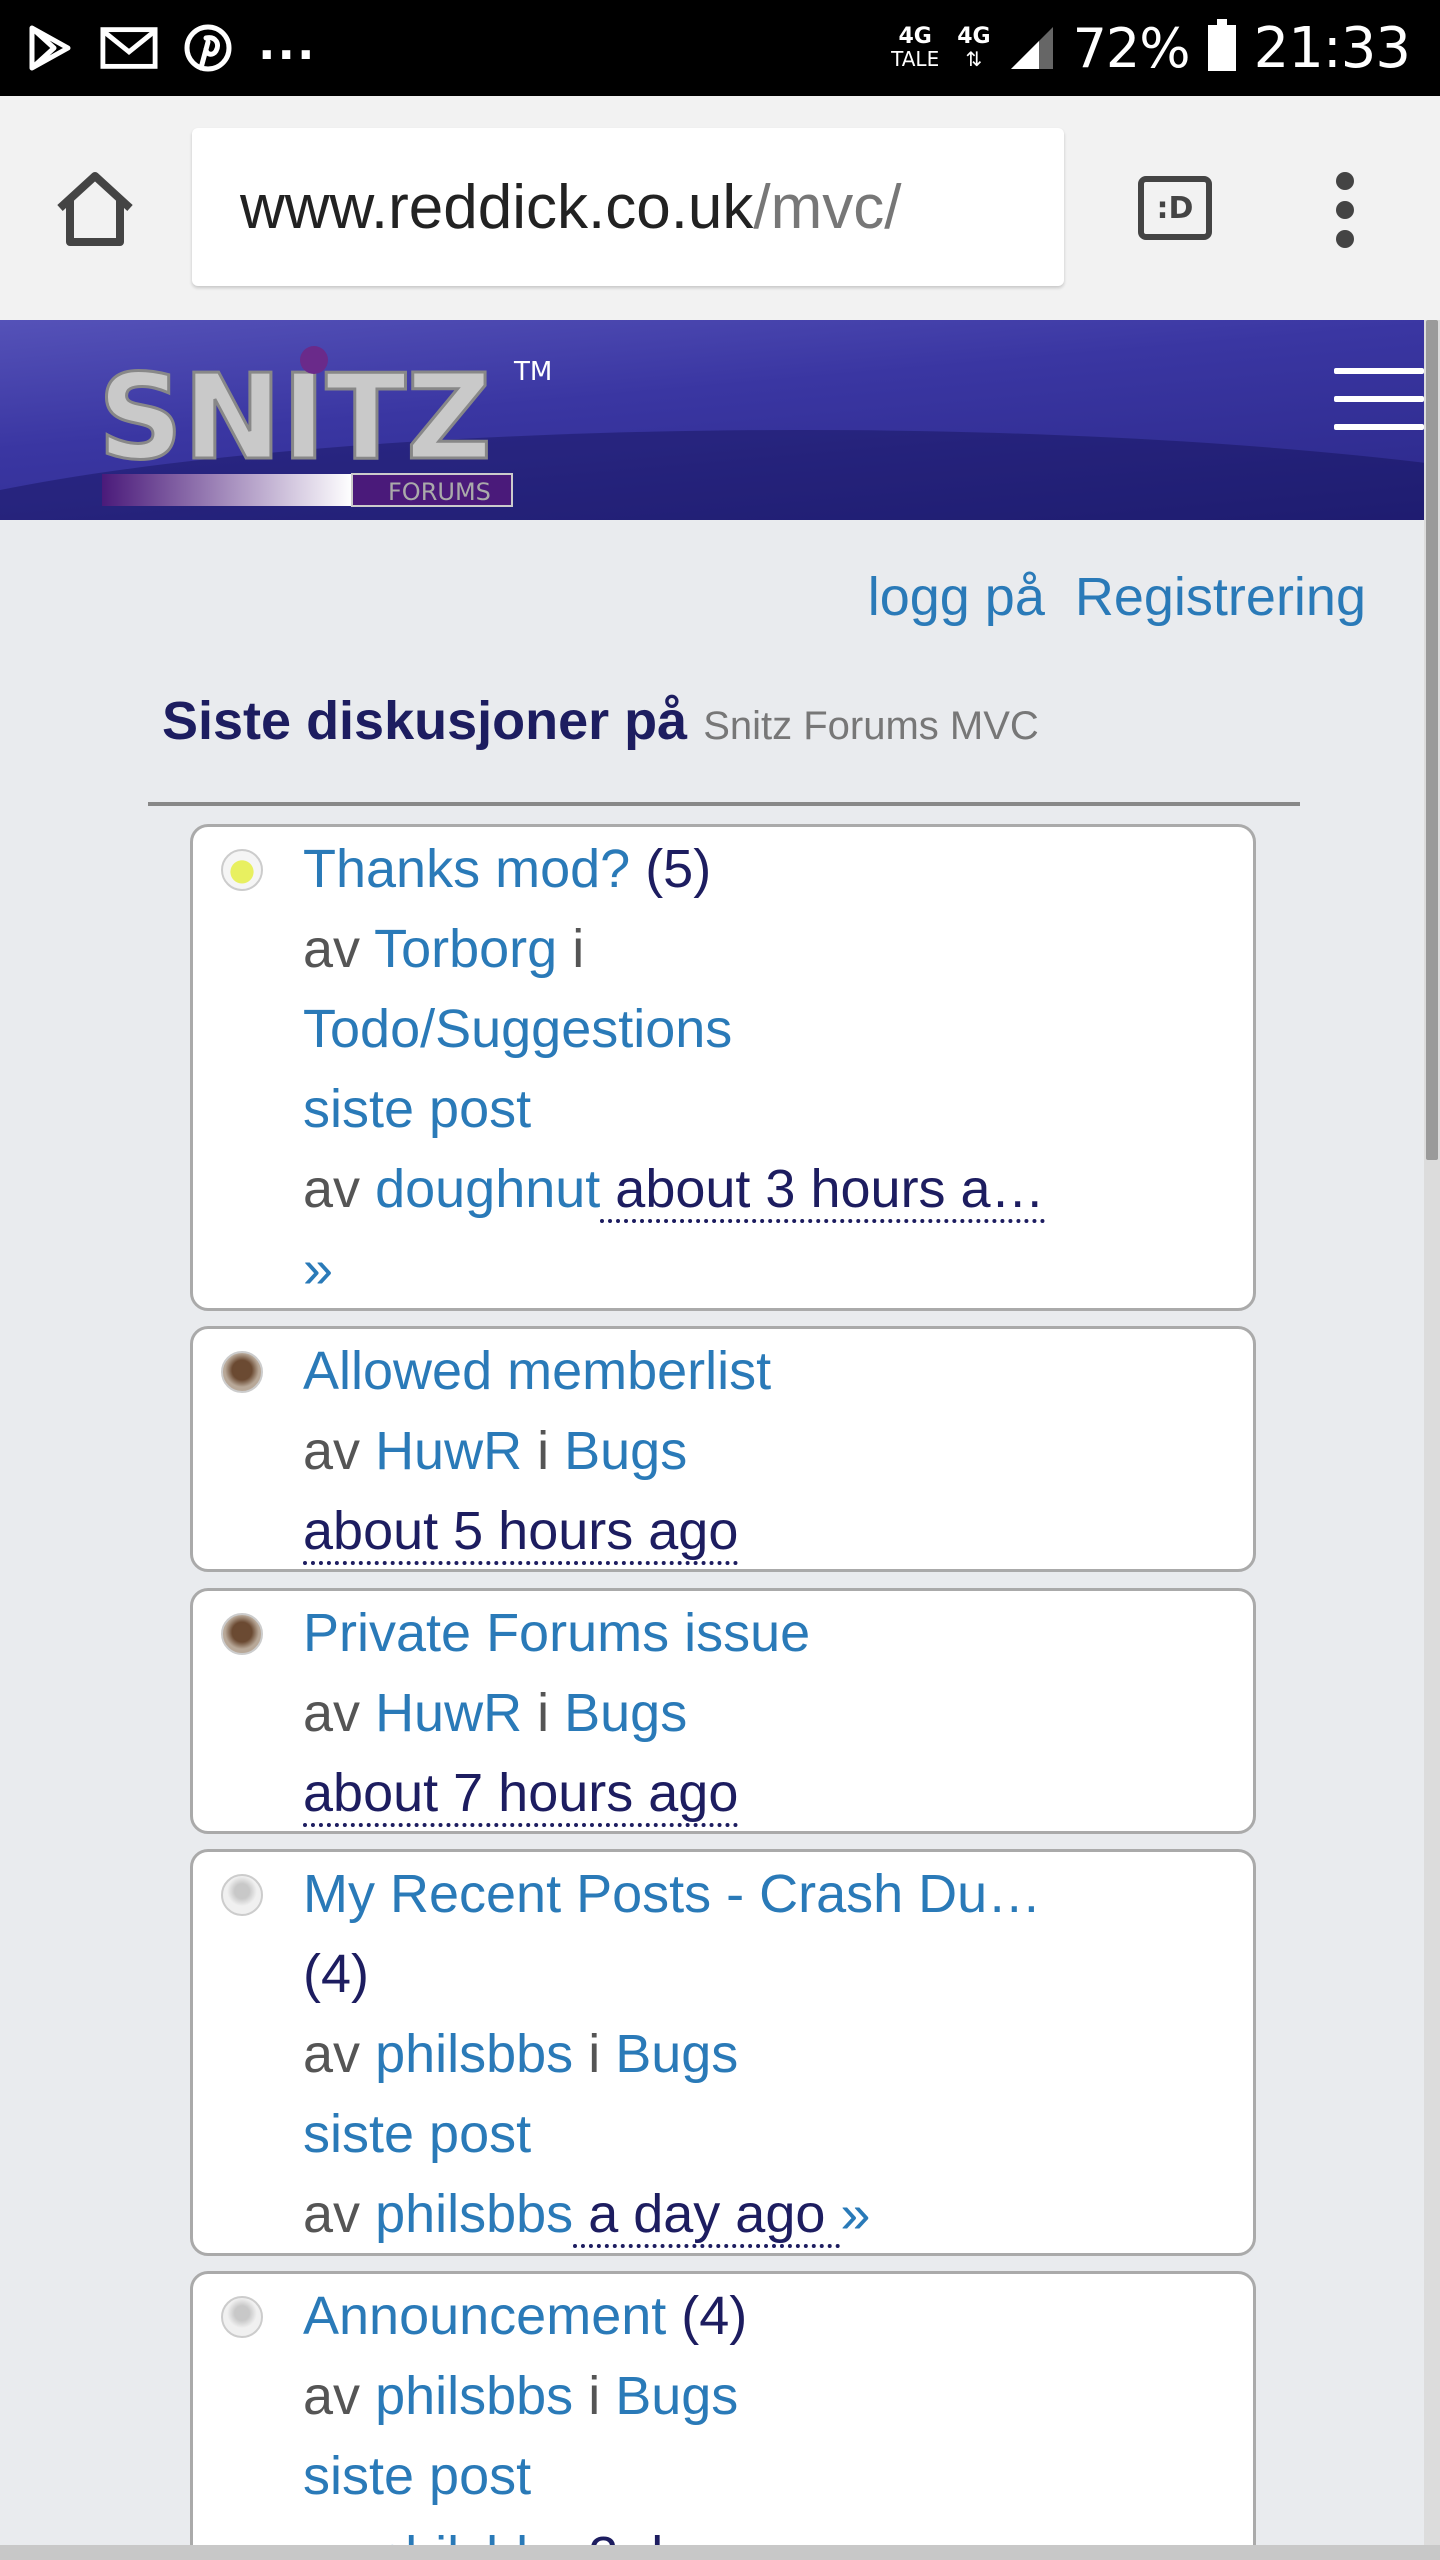 The width and height of the screenshot is (1440, 2560). I want to click on url-bar: www.reddick.co.uk/mvc/, so click(628, 207).